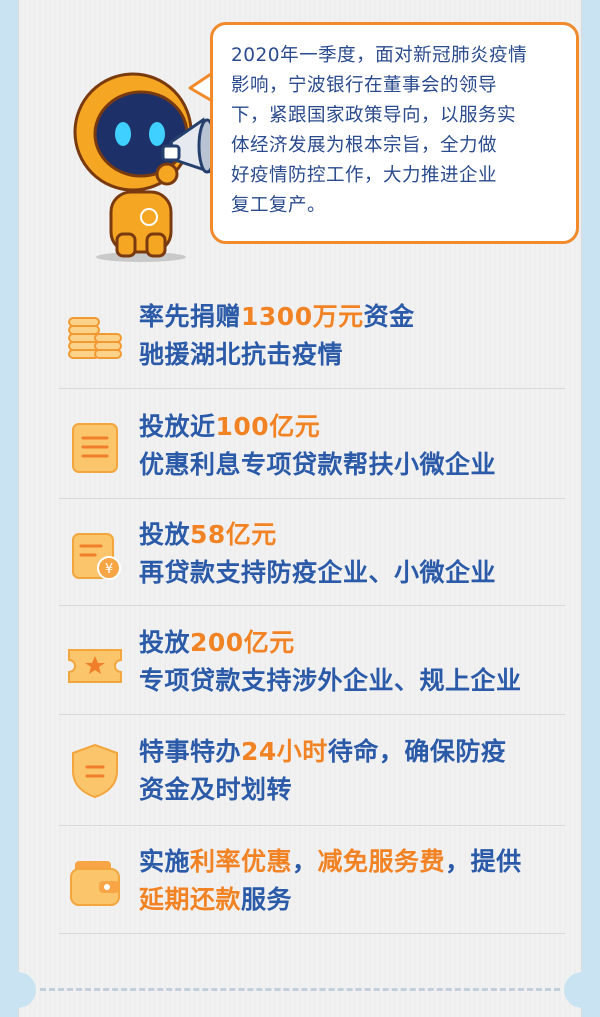  I want to click on coins-icon, so click(95, 338).